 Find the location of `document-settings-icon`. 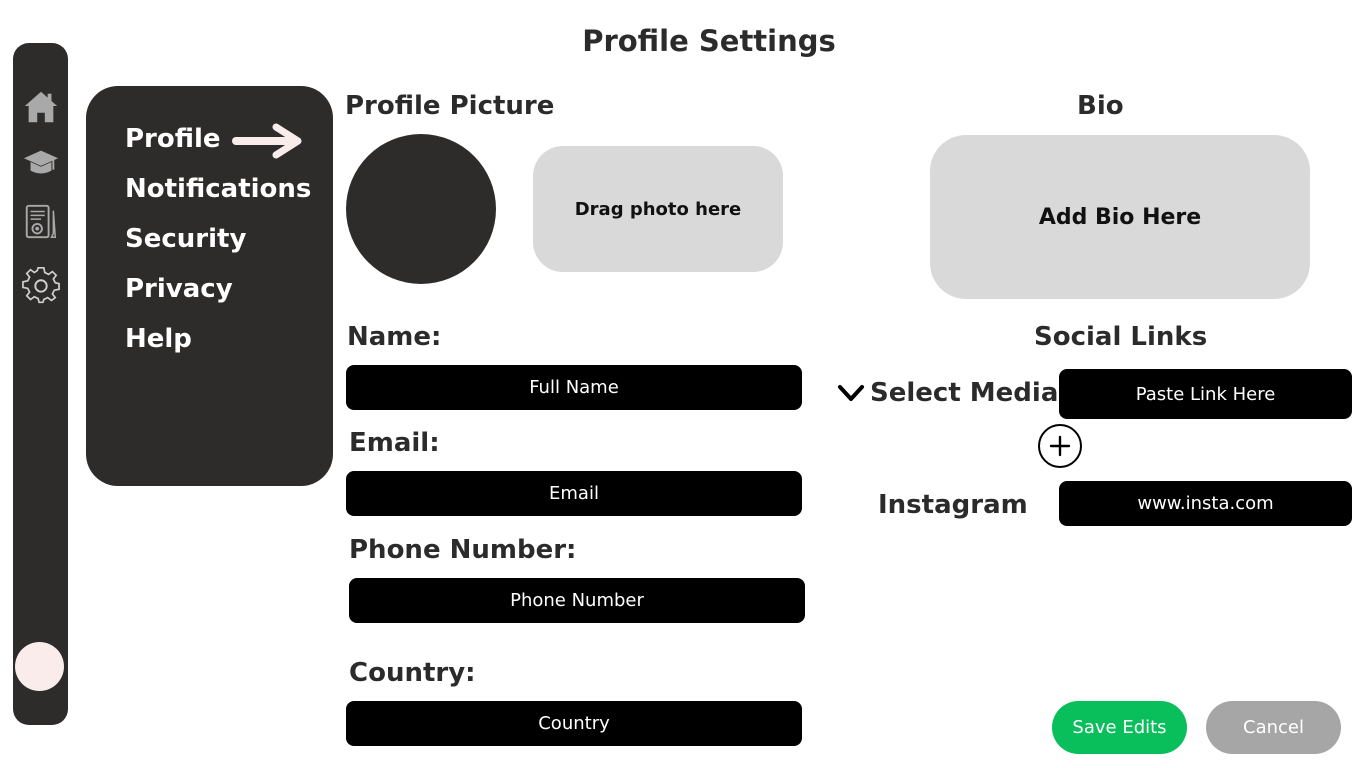

document-settings-icon is located at coordinates (41, 222).